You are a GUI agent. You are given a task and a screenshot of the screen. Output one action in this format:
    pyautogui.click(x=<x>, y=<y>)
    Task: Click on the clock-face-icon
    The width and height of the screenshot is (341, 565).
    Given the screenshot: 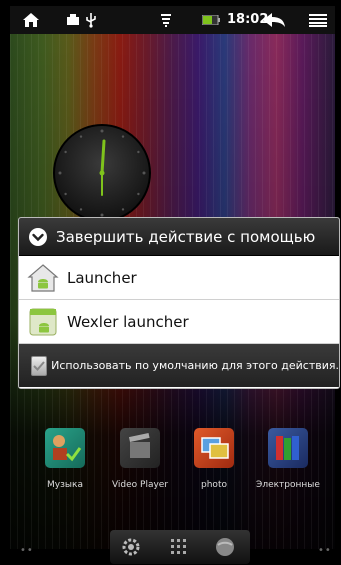 What is the action you would take?
    pyautogui.click(x=102, y=173)
    